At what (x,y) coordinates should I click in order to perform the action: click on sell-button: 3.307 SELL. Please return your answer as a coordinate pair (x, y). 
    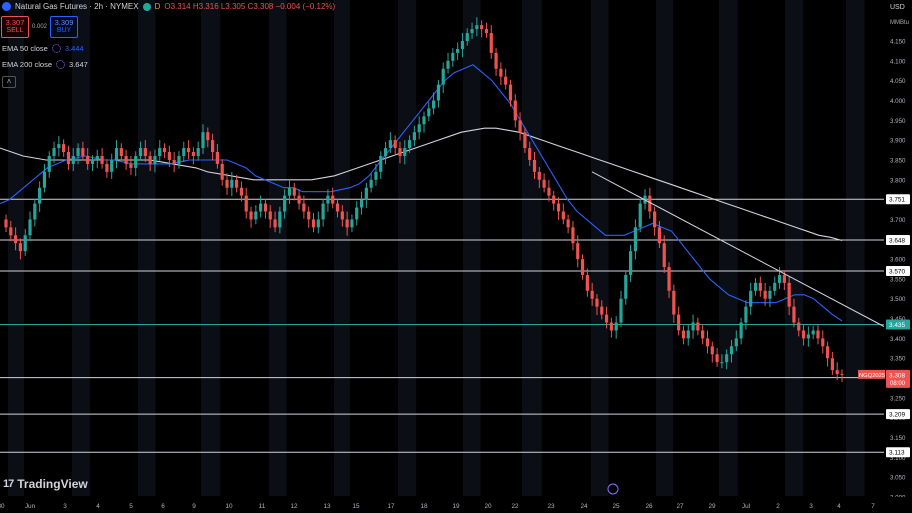
    Looking at the image, I should click on (15, 27).